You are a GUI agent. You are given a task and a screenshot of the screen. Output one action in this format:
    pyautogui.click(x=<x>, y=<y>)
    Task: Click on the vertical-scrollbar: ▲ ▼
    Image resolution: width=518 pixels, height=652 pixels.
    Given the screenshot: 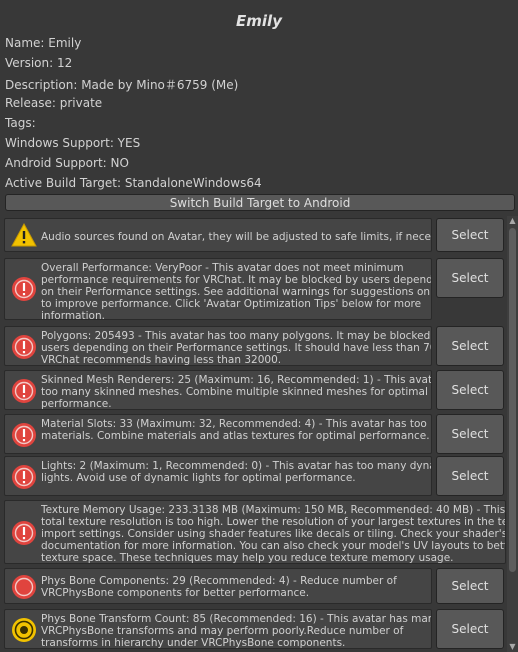 What is the action you would take?
    pyautogui.click(x=512, y=434)
    